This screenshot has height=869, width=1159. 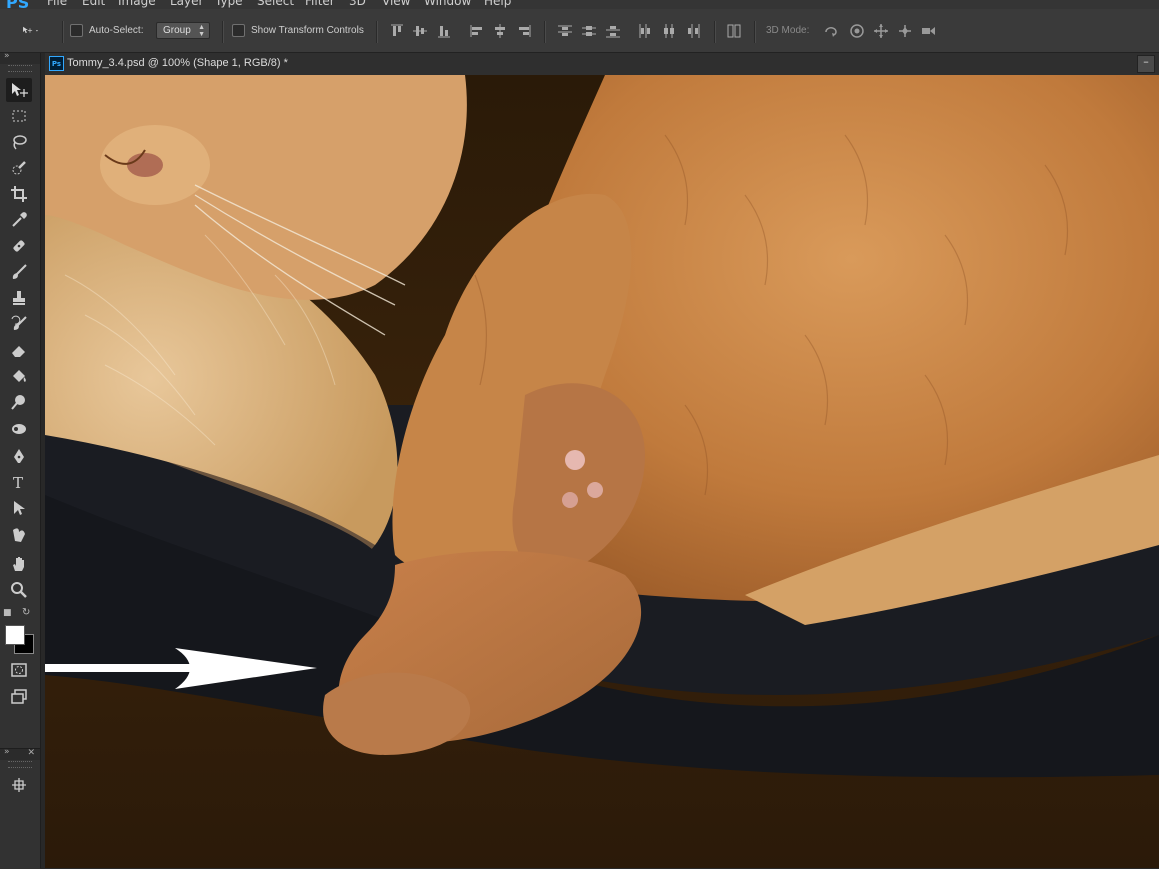 What do you see at coordinates (37, 30) in the screenshot?
I see `move-tool-preset-icon` at bounding box center [37, 30].